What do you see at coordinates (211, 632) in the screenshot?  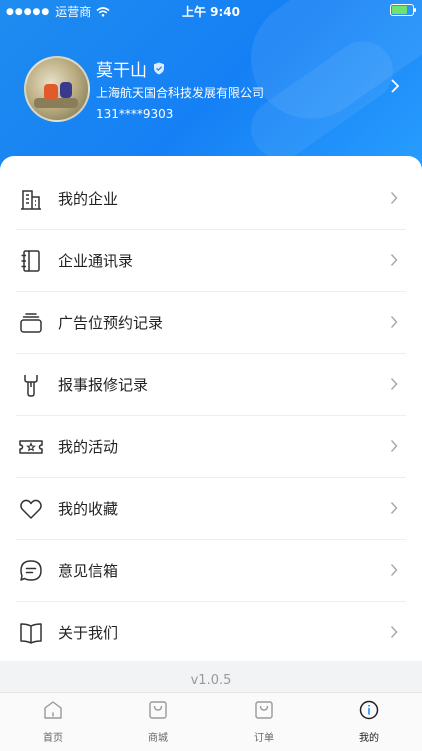 I see `menu-item-about-us: 关于我们` at bounding box center [211, 632].